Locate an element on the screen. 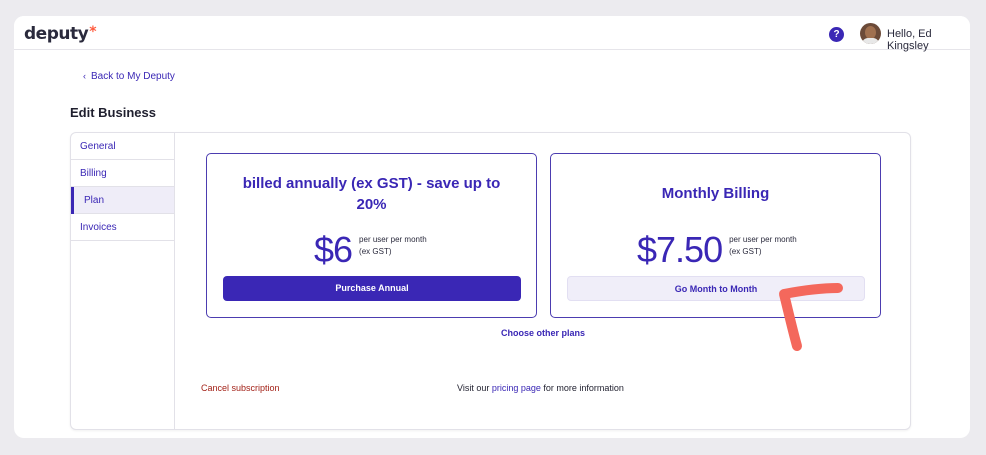 The image size is (986, 455). annual-price-row: $6 per user per month (ex GST) is located at coordinates (381, 250).